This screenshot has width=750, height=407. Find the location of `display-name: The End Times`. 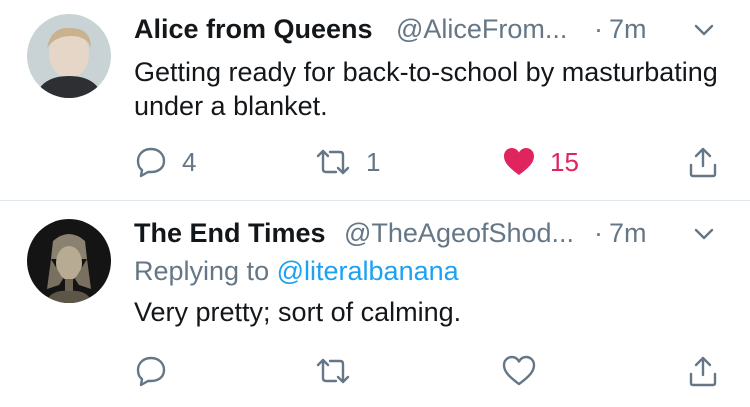

display-name: The End Times is located at coordinates (230, 233).